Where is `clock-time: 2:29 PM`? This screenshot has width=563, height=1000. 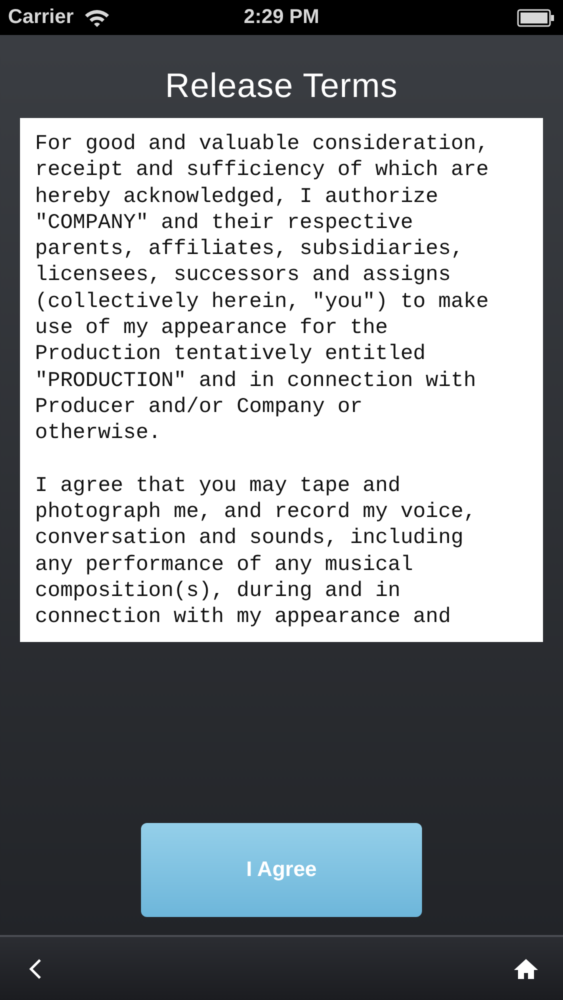 clock-time: 2:29 PM is located at coordinates (281, 17).